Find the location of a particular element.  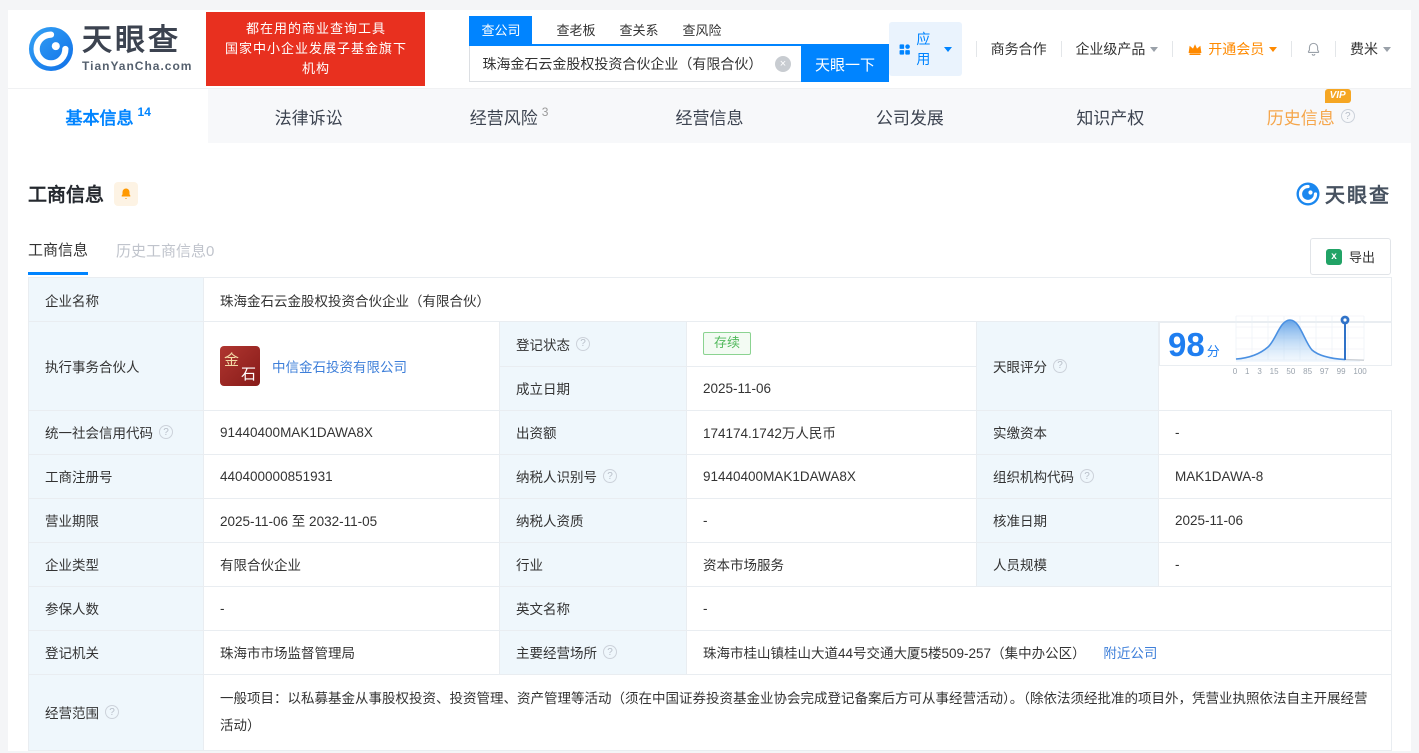

field-label: 行业 is located at coordinates (593, 564).